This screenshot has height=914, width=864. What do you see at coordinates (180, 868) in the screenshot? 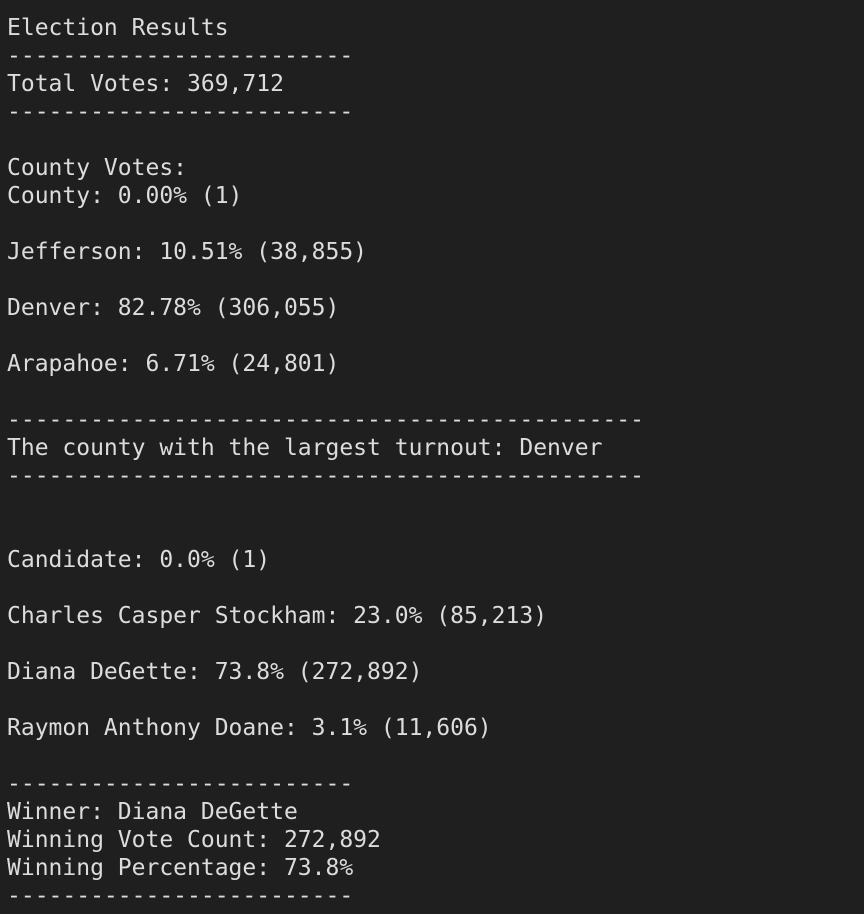
I see `winning-percentage-line: Winning Percentage: 73.8%` at bounding box center [180, 868].